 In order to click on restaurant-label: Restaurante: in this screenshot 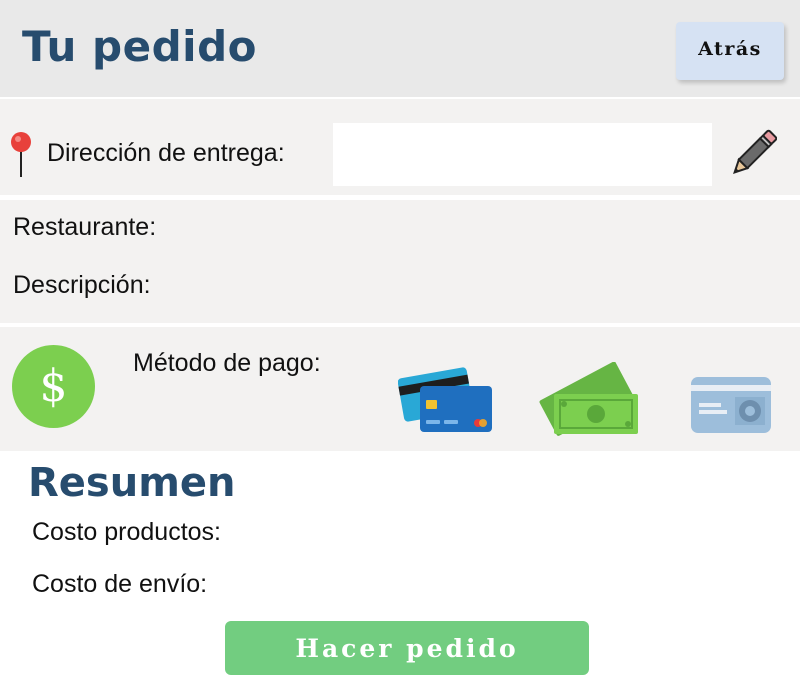, I will do `click(85, 227)`.